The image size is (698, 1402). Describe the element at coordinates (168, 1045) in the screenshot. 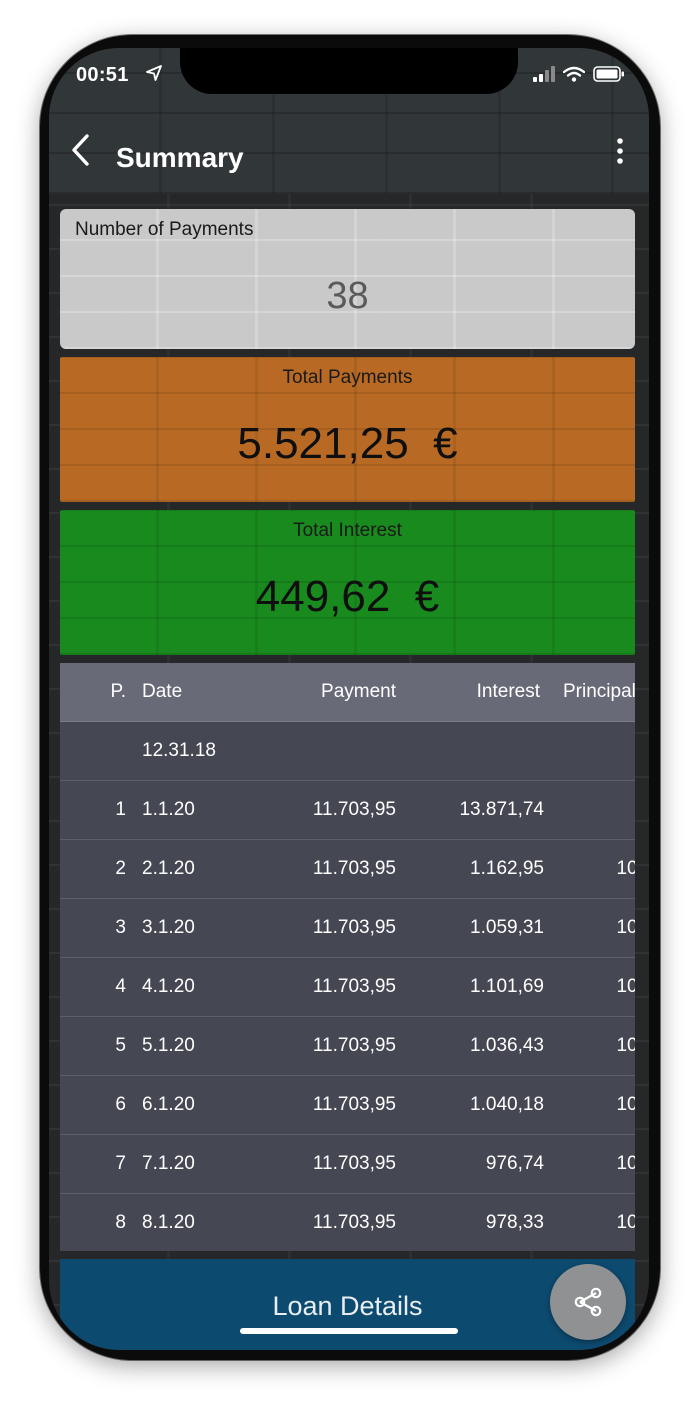

I see `cell-date: 5.1.20` at that location.